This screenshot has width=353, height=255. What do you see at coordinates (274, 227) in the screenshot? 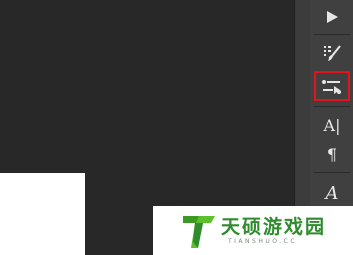
I see `watermark-name: 天硕游戏园` at bounding box center [274, 227].